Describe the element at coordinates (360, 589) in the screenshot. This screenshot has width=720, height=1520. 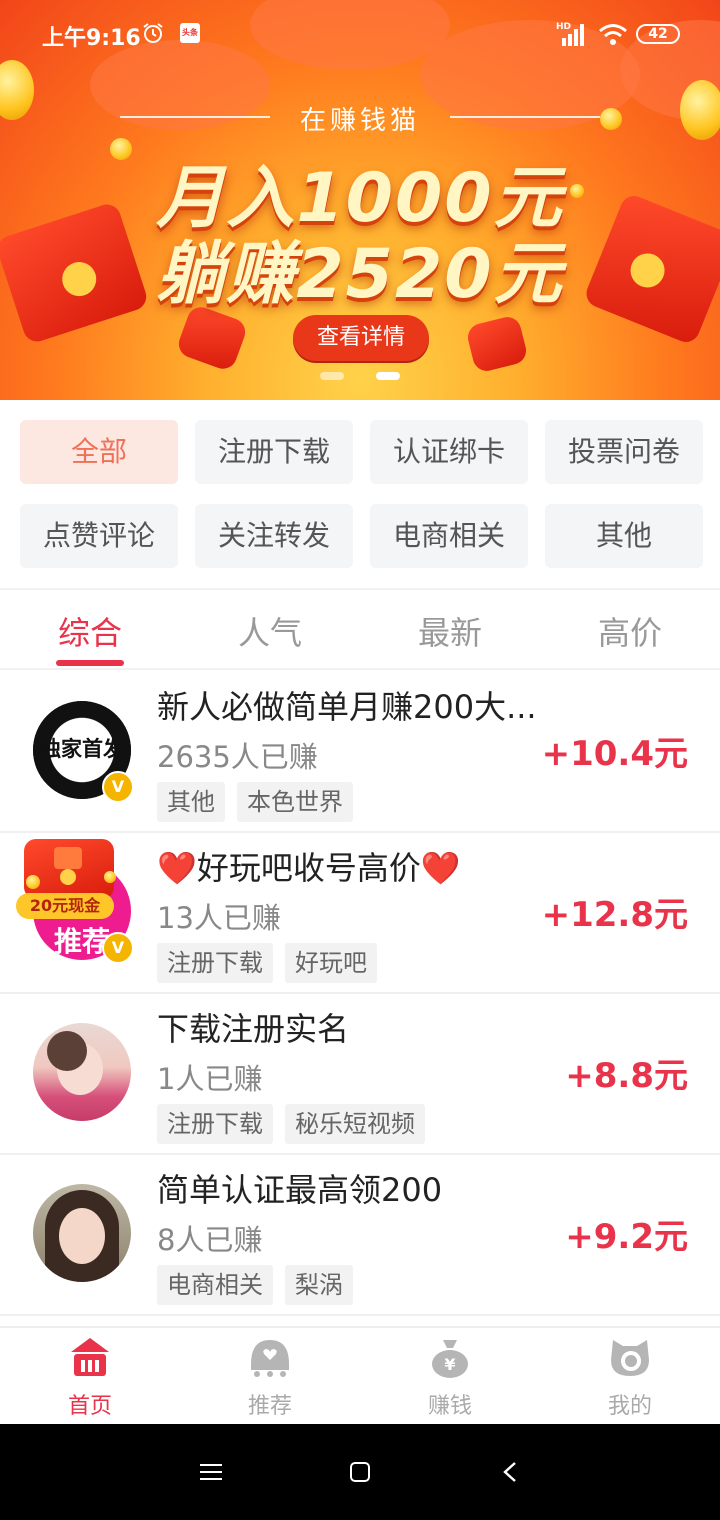
I see `divider` at that location.